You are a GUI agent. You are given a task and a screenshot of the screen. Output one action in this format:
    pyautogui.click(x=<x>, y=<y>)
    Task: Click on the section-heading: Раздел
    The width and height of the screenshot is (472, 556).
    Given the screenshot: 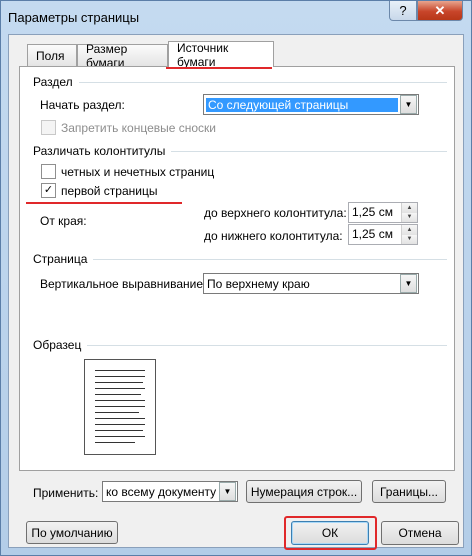 What is the action you would take?
    pyautogui.click(x=53, y=82)
    